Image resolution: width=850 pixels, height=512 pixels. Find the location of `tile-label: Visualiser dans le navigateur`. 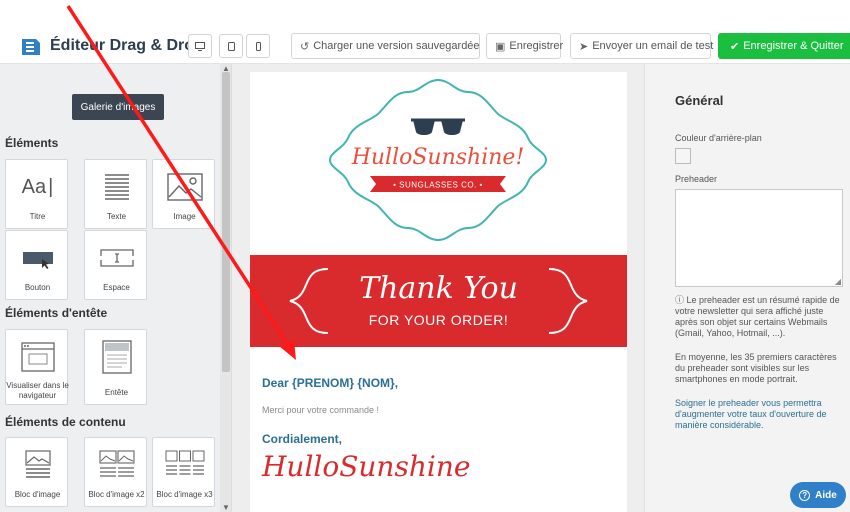

tile-label: Visualiser dans le navigateur is located at coordinates (37, 390).